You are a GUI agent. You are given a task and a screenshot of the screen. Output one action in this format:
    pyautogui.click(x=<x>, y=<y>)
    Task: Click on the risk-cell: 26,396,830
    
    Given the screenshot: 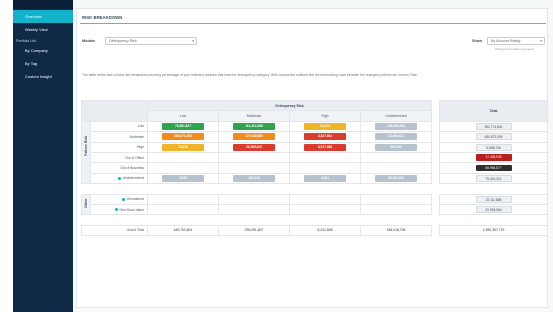 What is the action you would take?
    pyautogui.click(x=254, y=147)
    